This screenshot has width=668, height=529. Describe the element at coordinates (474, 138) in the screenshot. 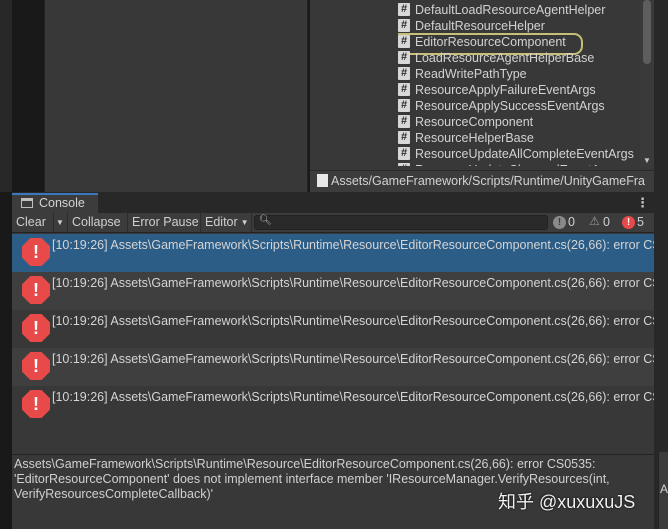

I see `file-item-label: ResourceHelperBase` at that location.